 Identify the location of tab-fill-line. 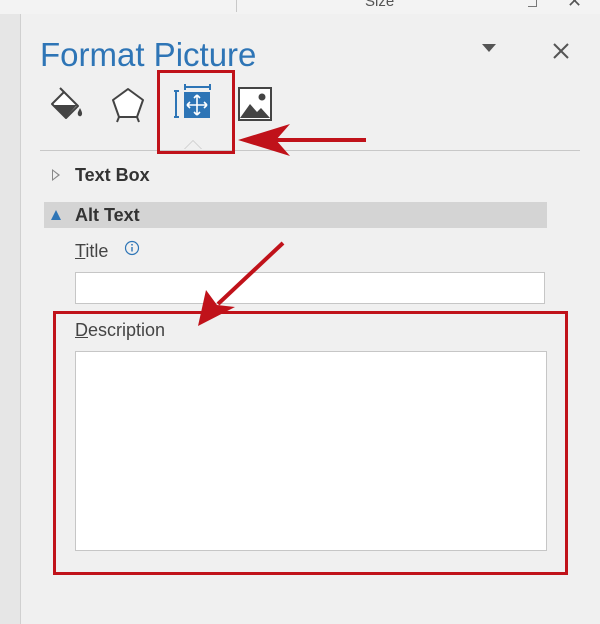
(66, 104).